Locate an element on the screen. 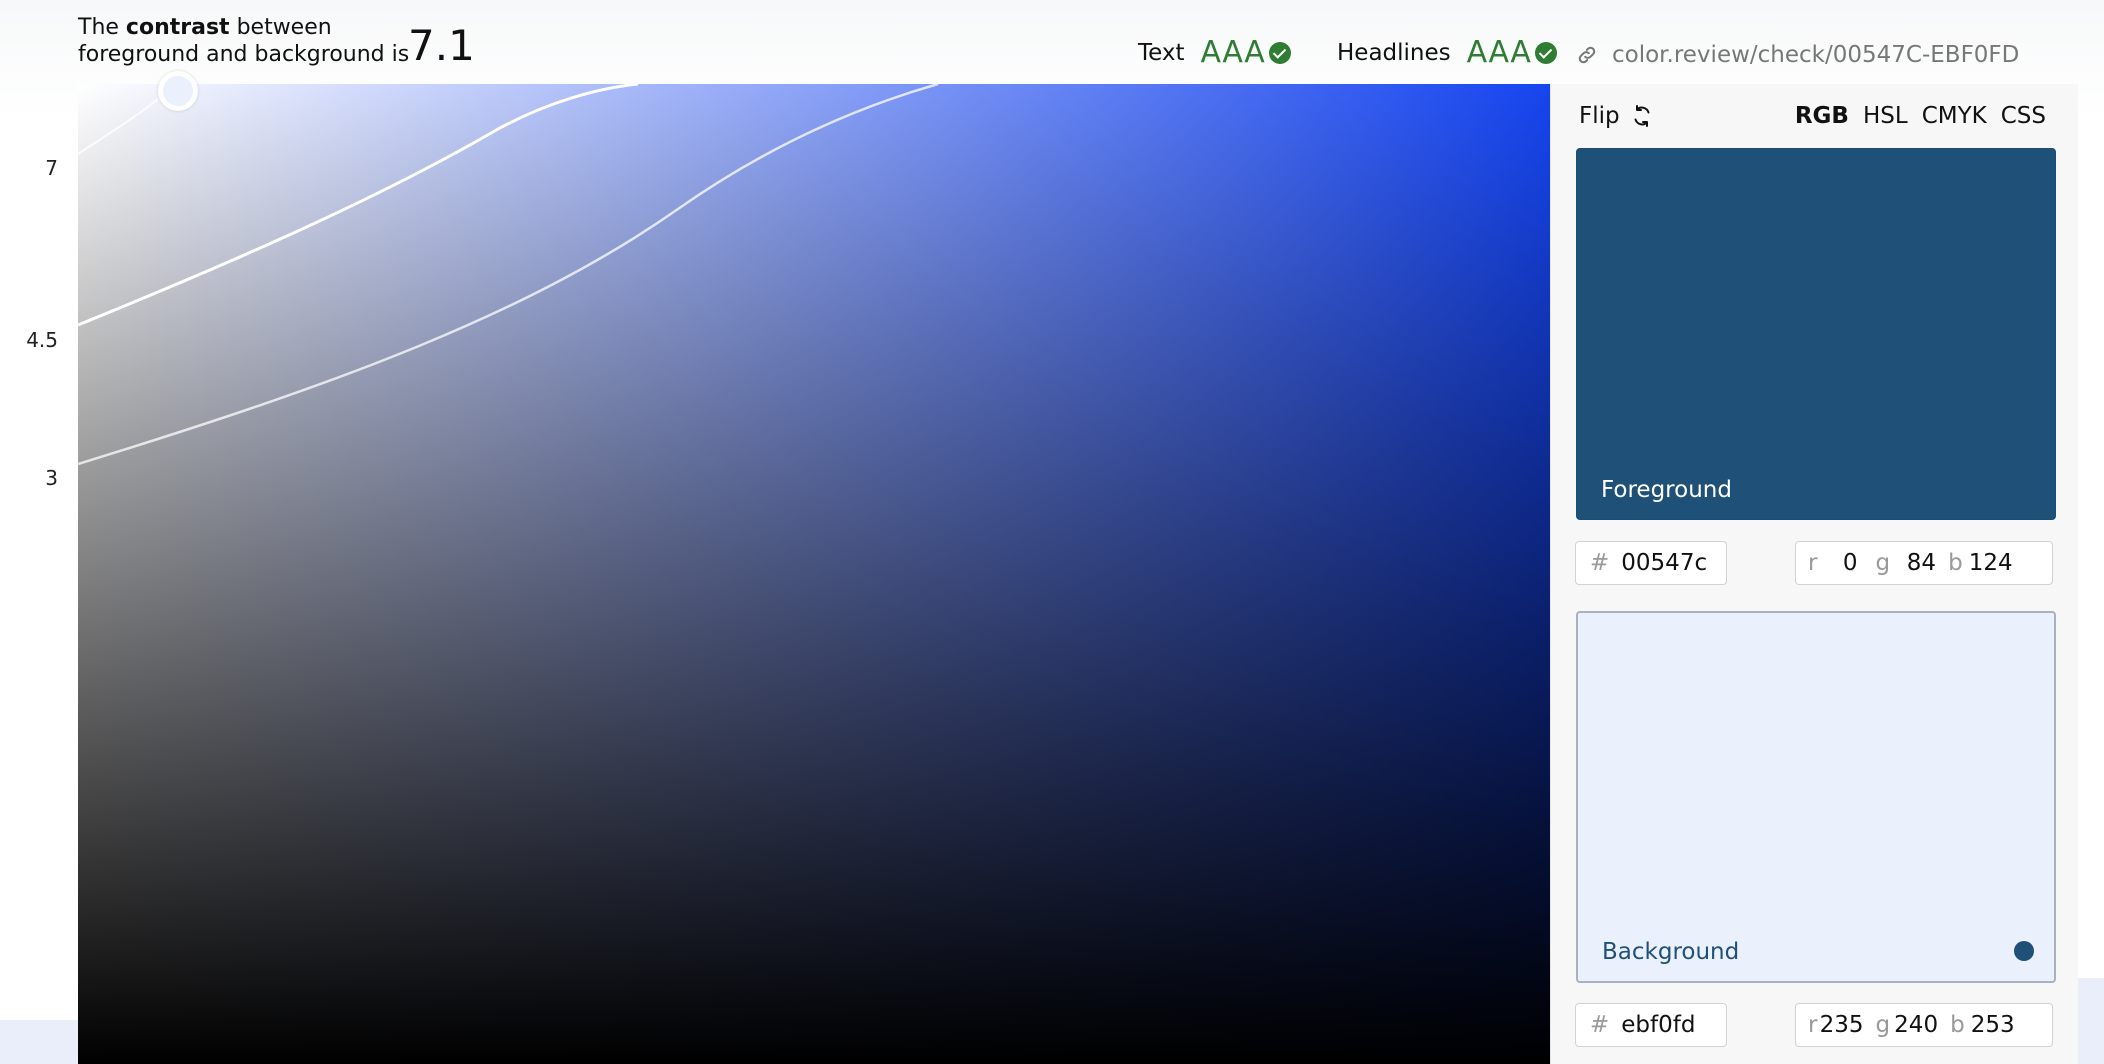  contrast-ratio-value: 7.1 is located at coordinates (441, 45).